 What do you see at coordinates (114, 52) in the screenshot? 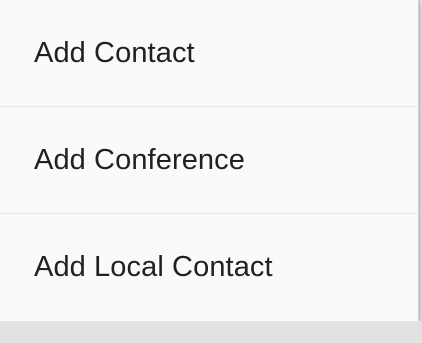
I see `menu-item-label: Add Contact` at bounding box center [114, 52].